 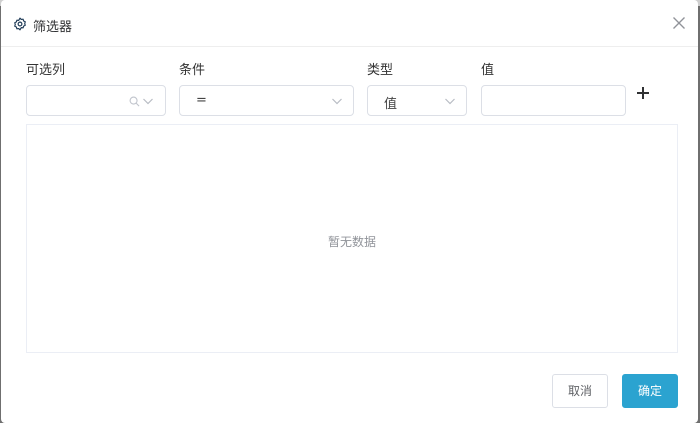 I want to click on dialog-title: 筛选器, so click(x=53, y=27).